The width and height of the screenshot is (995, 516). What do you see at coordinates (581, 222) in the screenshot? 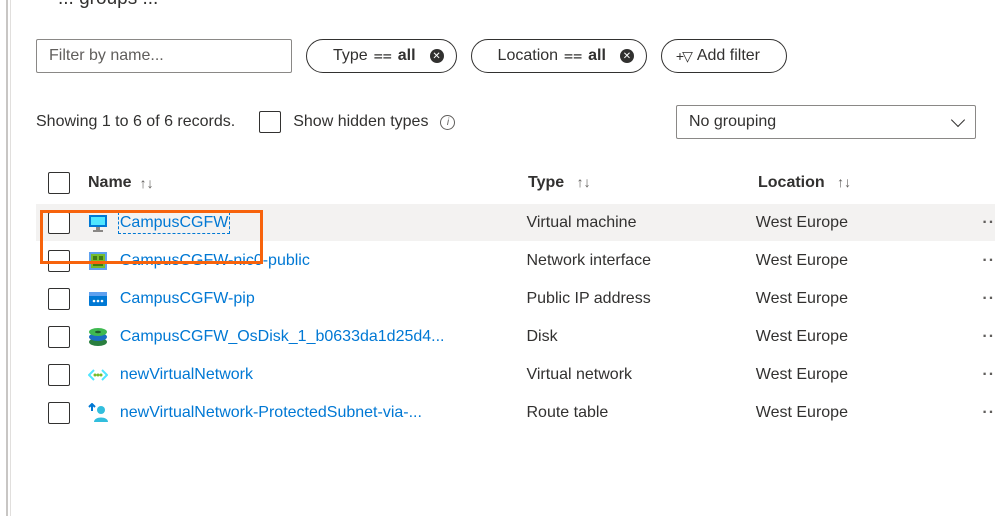
I see `resource-type: Virtual machine` at bounding box center [581, 222].